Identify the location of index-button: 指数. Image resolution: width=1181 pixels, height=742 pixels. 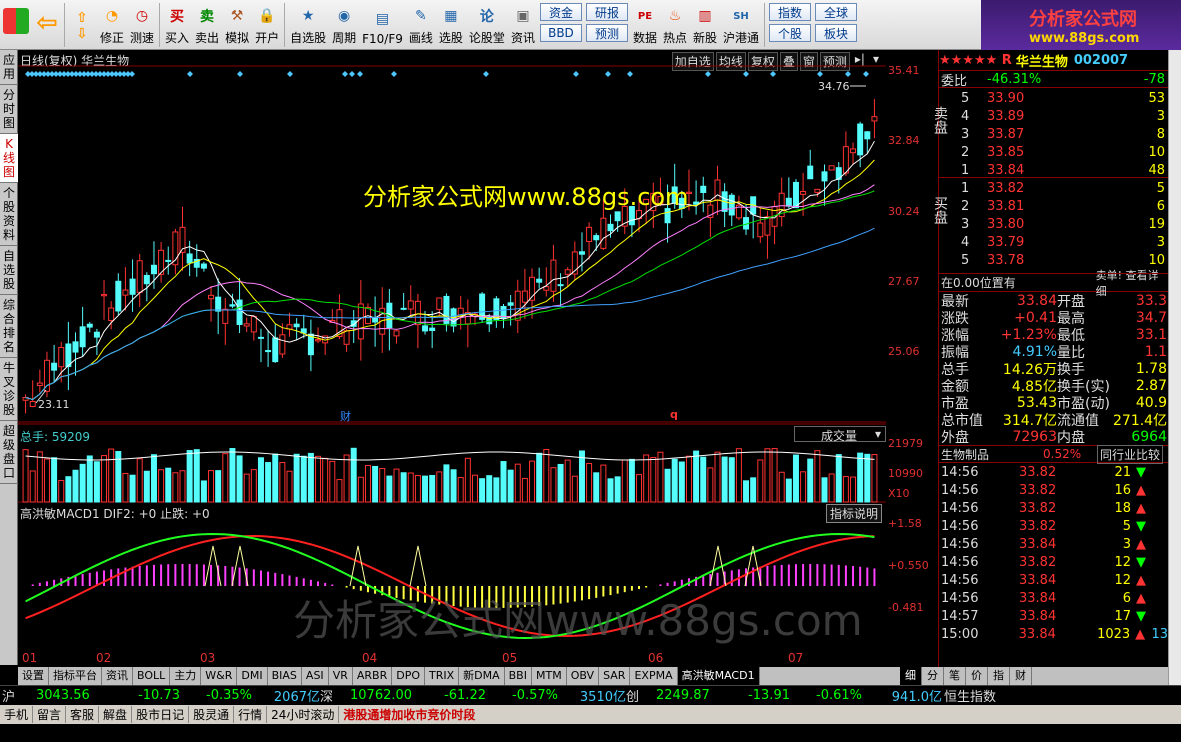
(790, 12).